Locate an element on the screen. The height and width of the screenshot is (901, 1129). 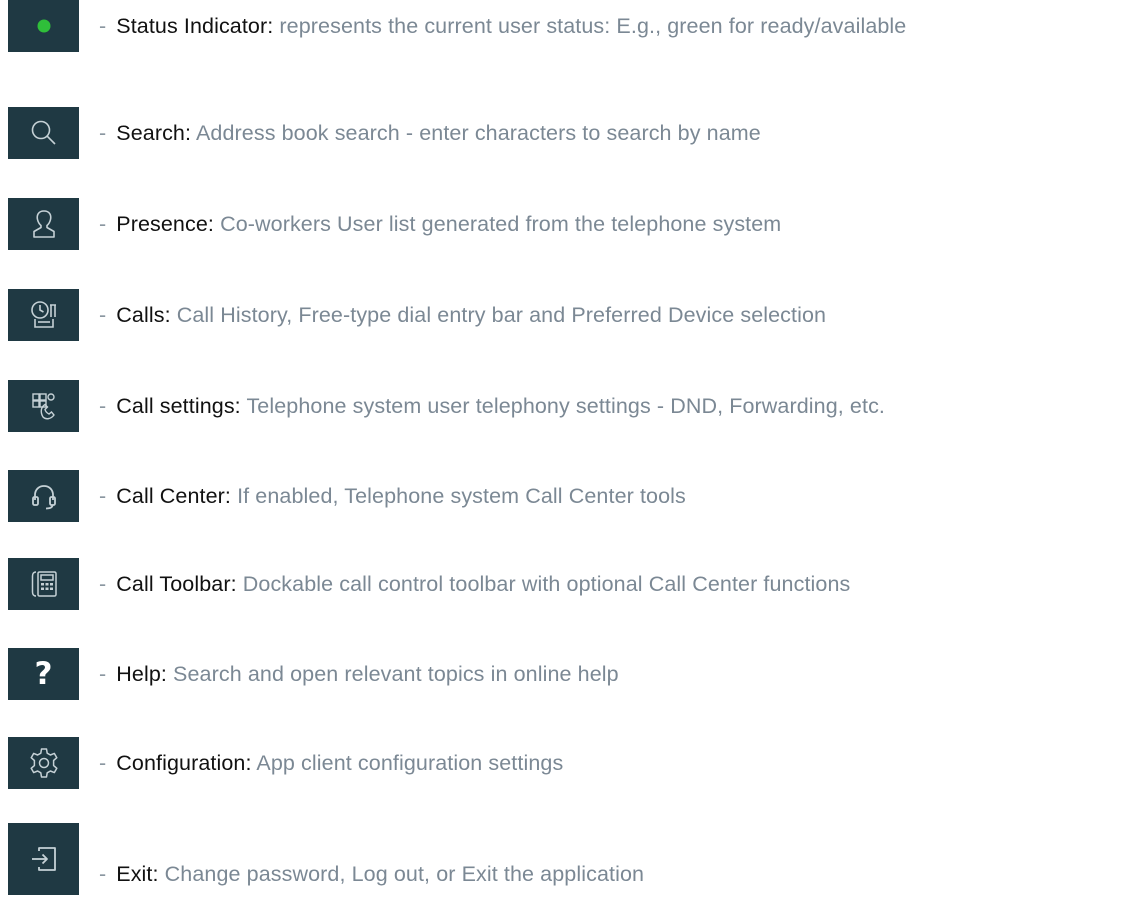
gear-icon is located at coordinates (43, 763).